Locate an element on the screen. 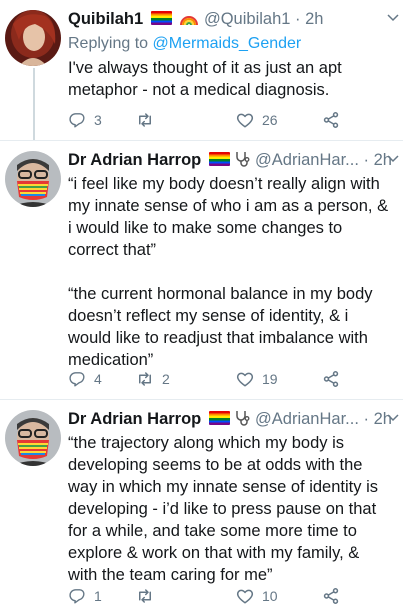 This screenshot has height=606, width=403. tweet-actions: 3 26 is located at coordinates (218, 120).